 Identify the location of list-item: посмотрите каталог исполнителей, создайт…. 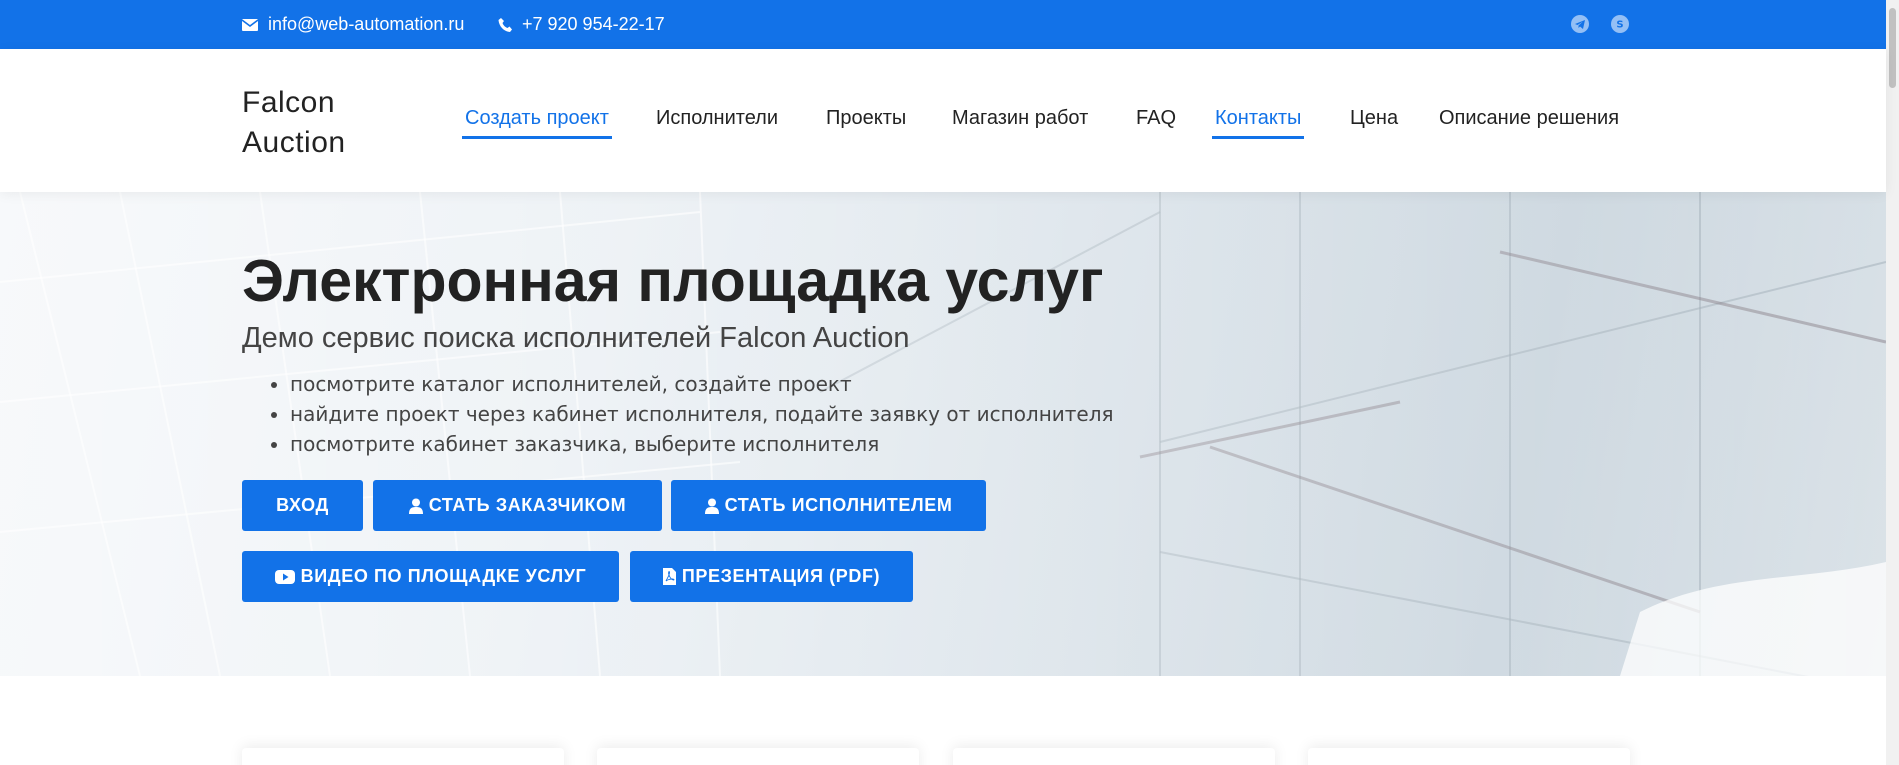
(702, 384).